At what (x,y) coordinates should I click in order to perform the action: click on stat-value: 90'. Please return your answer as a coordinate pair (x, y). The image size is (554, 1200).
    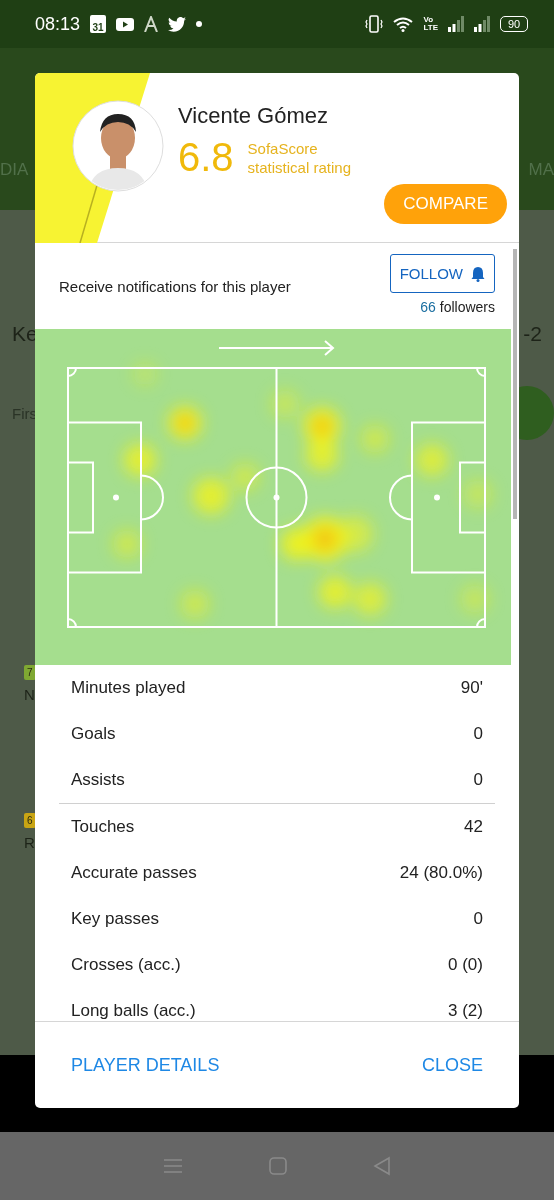
    Looking at the image, I should click on (471, 688).